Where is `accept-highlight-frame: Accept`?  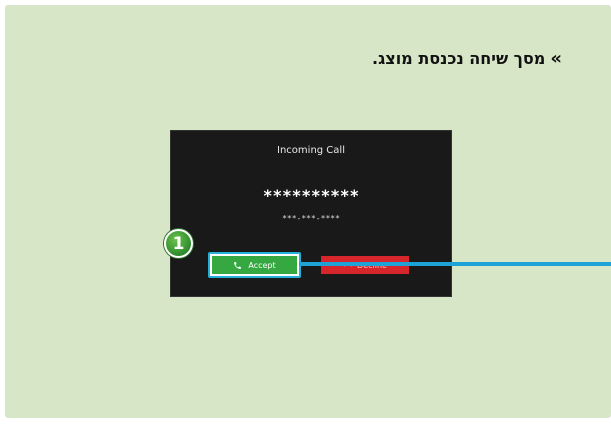
accept-highlight-frame: Accept is located at coordinates (254, 265).